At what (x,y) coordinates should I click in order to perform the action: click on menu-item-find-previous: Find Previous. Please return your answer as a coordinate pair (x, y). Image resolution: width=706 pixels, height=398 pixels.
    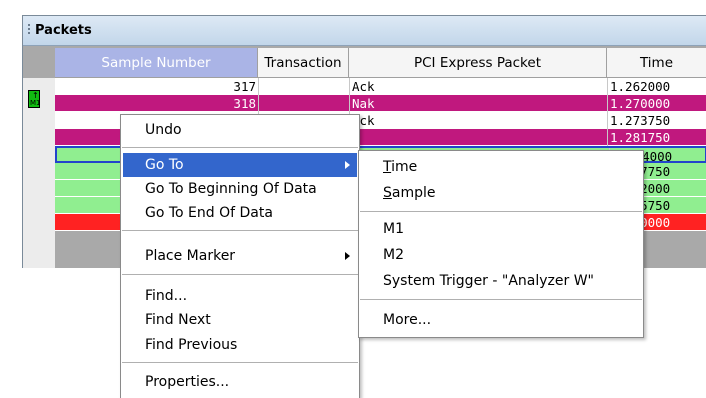
    Looking at the image, I should click on (240, 345).